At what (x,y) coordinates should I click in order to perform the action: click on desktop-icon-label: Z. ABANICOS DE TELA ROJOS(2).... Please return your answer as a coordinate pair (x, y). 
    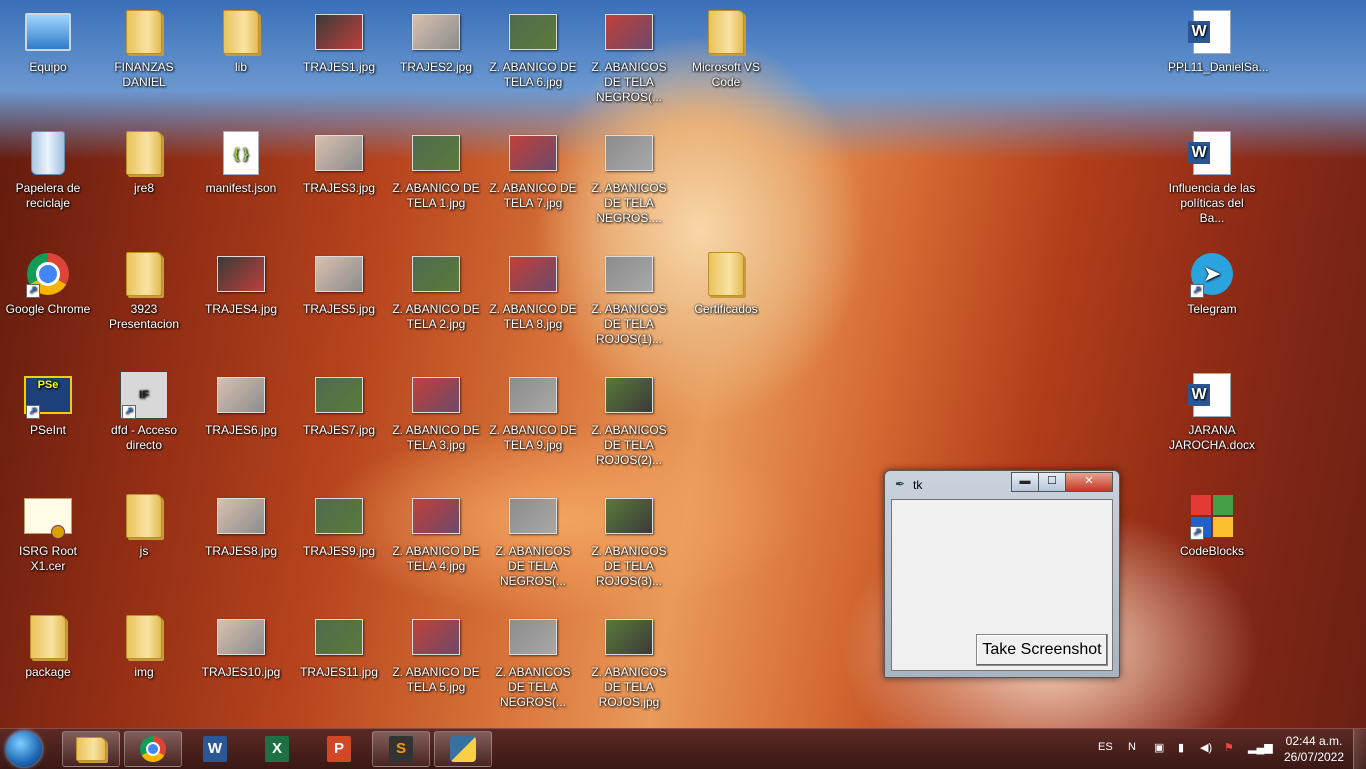
    Looking at the image, I should click on (629, 445).